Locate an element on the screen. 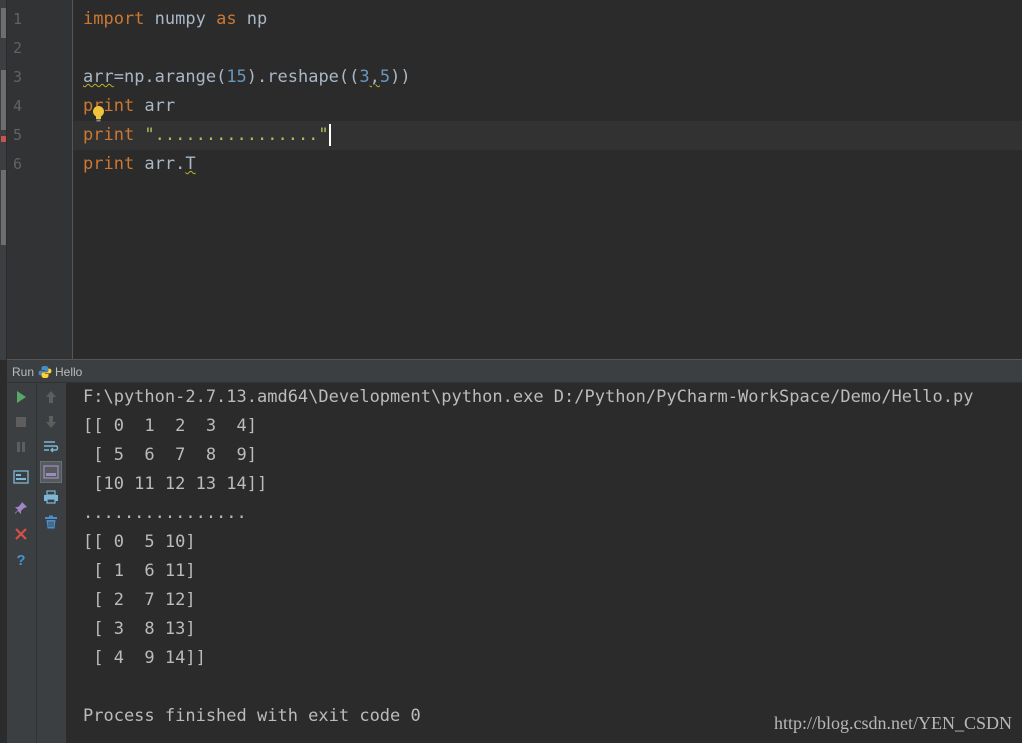  console-line: [[ 0 5 10] is located at coordinates (139, 542).